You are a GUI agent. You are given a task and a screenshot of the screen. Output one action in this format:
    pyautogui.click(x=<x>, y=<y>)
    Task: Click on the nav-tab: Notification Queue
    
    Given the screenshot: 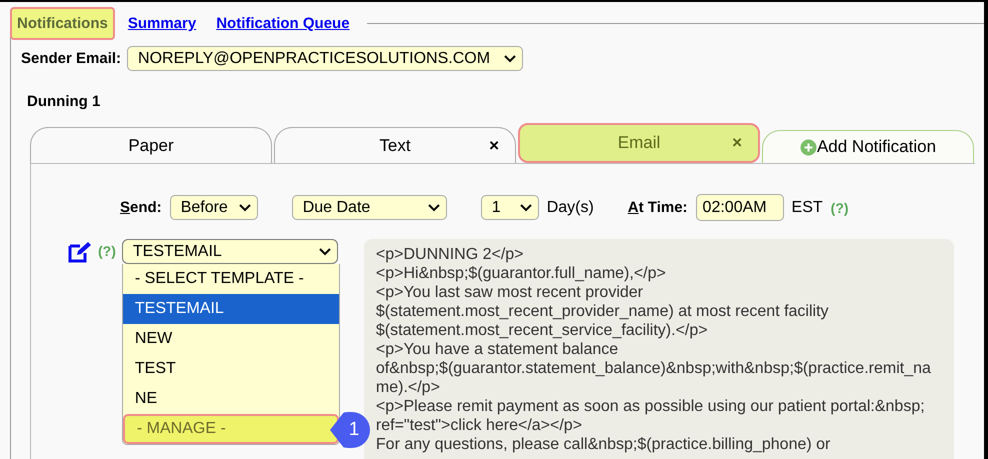 What is the action you would take?
    pyautogui.click(x=283, y=23)
    